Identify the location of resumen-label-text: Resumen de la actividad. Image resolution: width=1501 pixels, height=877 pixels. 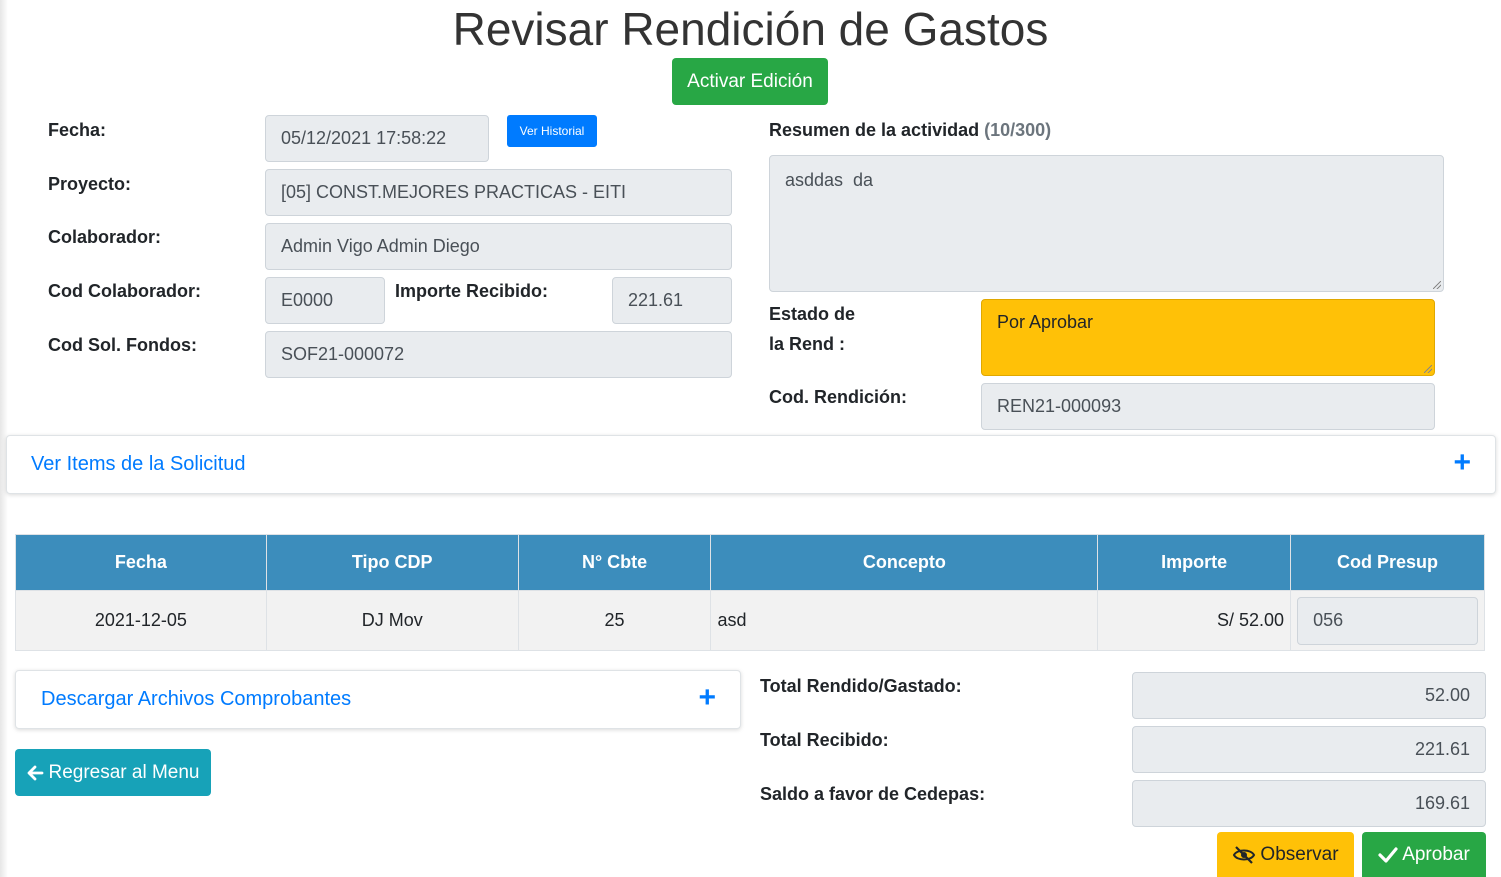
(874, 130).